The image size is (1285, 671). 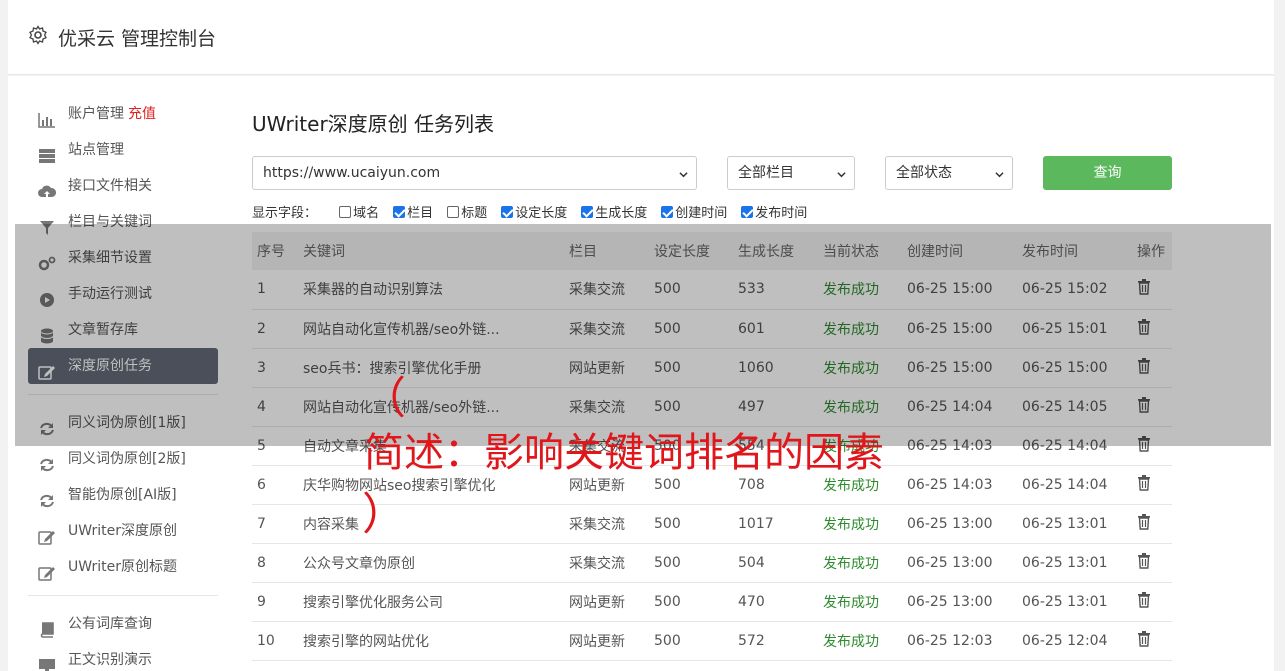 I want to click on sidebar-item: UWriter原创标题, so click(x=123, y=567).